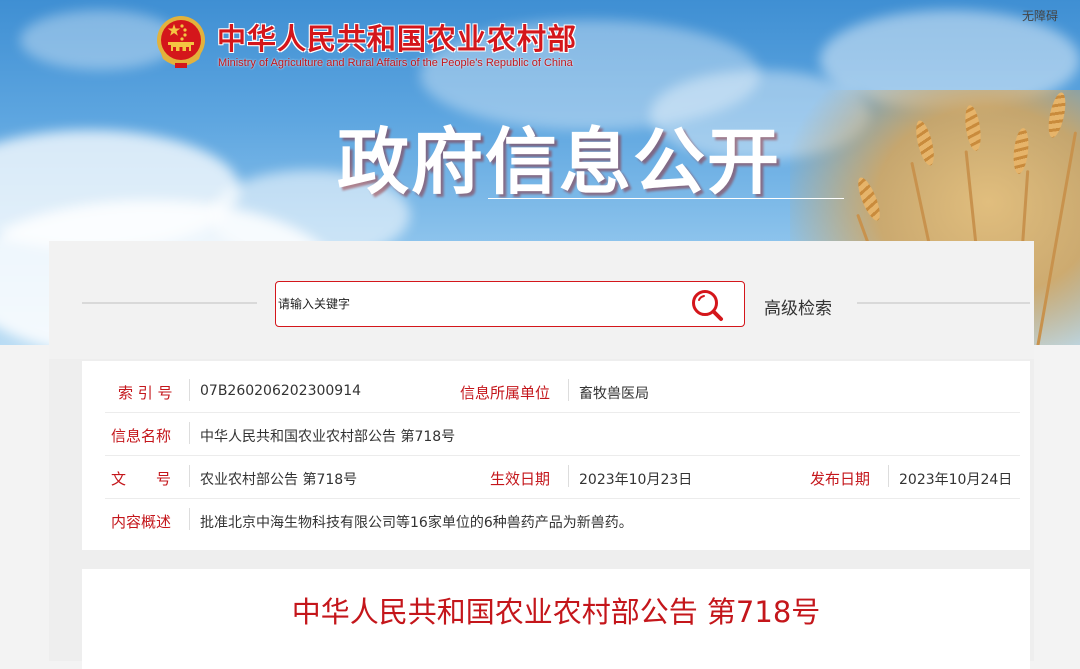  What do you see at coordinates (141, 436) in the screenshot?
I see `name-label: 信息名称` at bounding box center [141, 436].